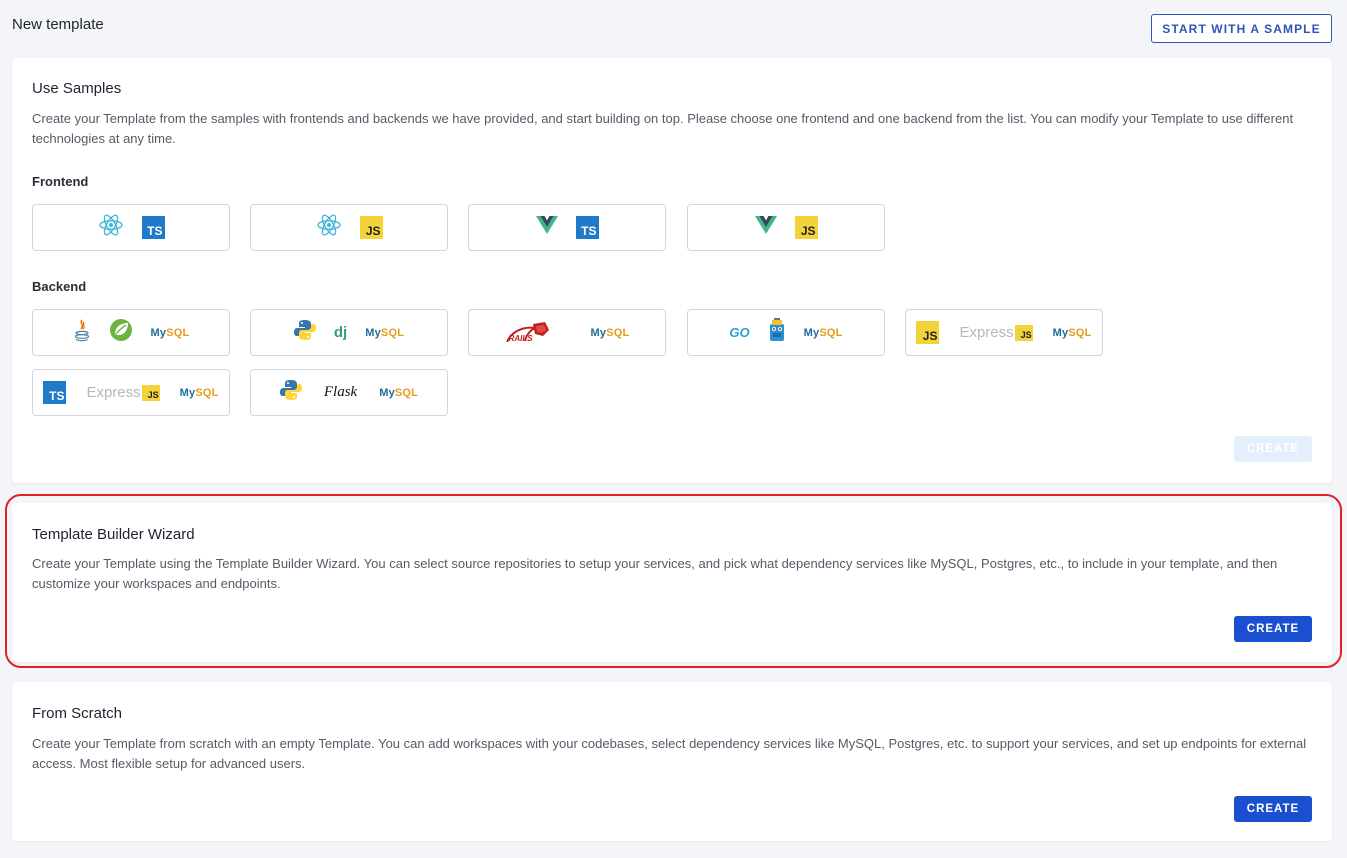  Describe the element at coordinates (82, 332) in the screenshot. I see `java-icon` at that location.